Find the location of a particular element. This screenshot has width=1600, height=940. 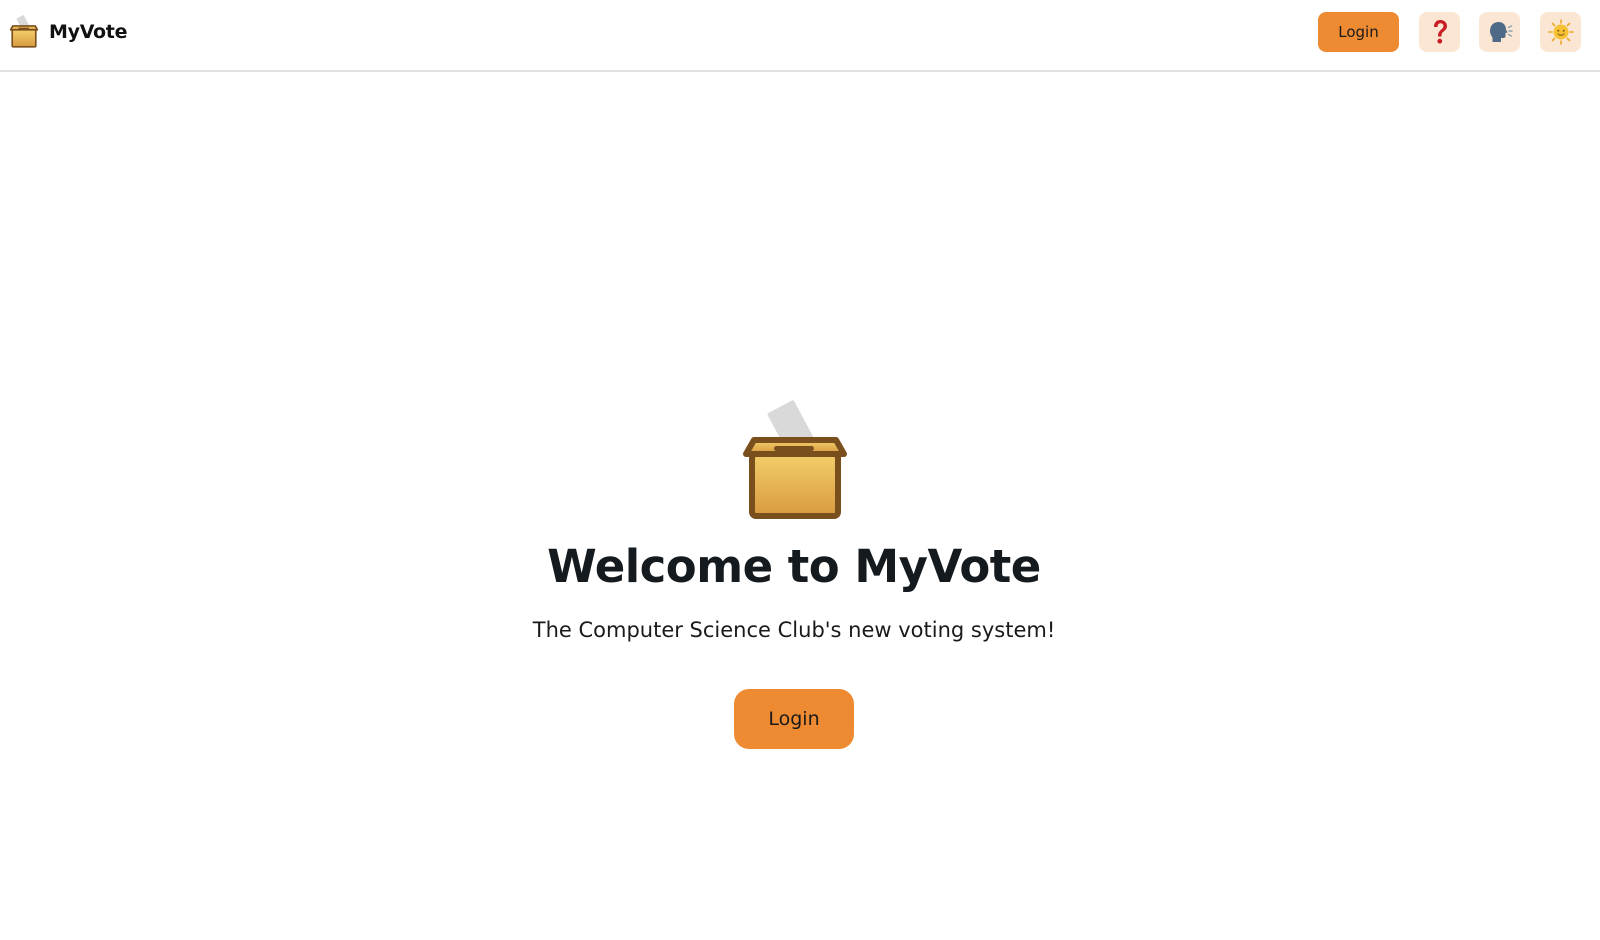

sun-icon is located at coordinates (1560, 32).